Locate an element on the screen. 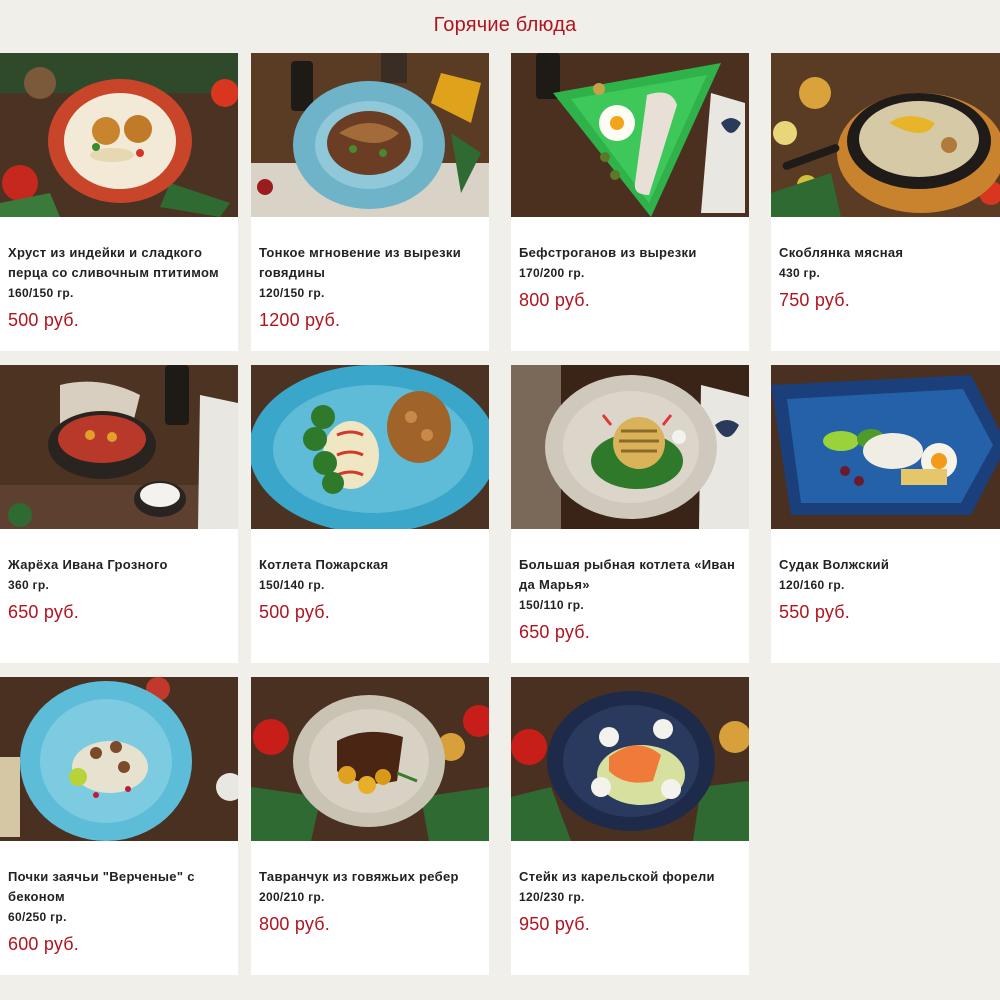 The image size is (1000, 1000). dish-weight: 60/250 гр. is located at coordinates (37, 917).